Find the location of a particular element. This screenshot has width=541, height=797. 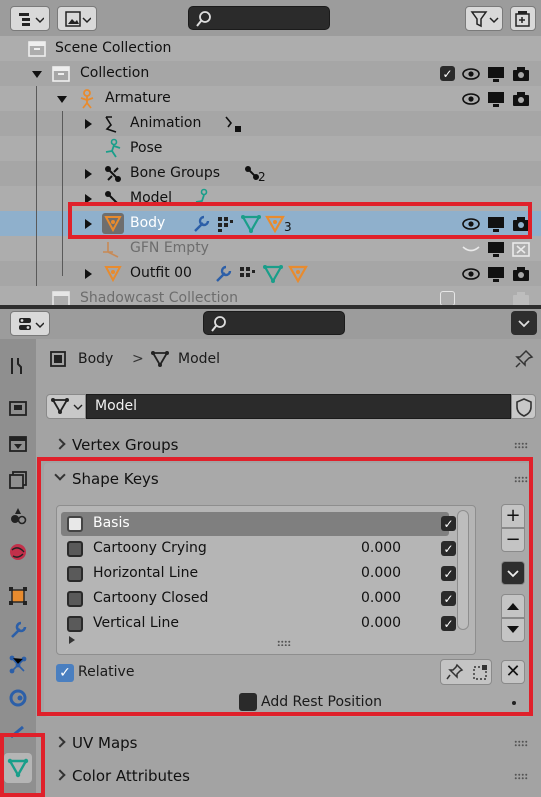

tool-icon is located at coordinates (16, 366).